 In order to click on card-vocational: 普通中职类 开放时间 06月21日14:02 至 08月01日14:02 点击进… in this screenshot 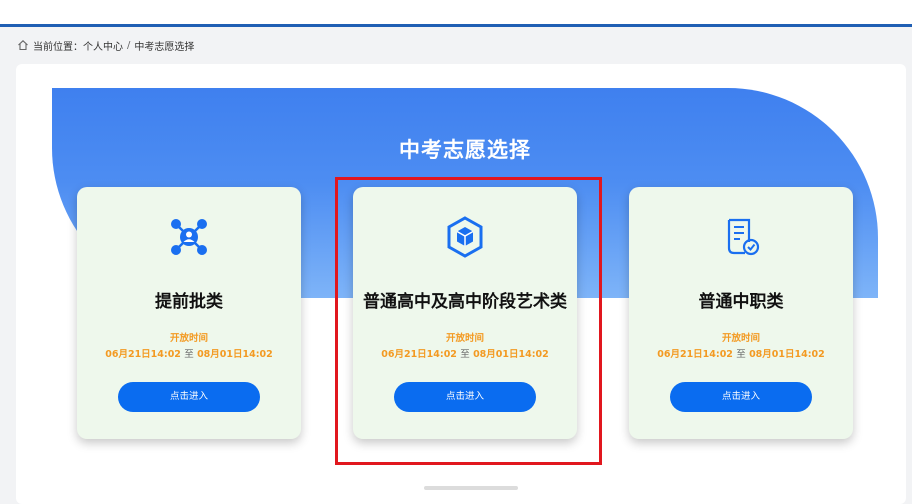, I will do `click(741, 313)`.